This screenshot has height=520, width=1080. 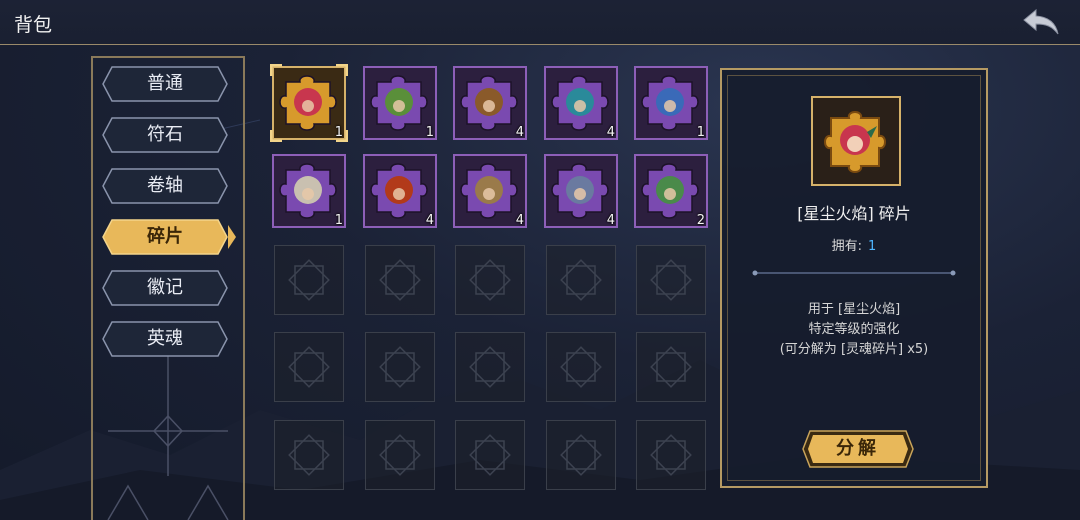 I want to click on tab-label: 符石, so click(x=165, y=134).